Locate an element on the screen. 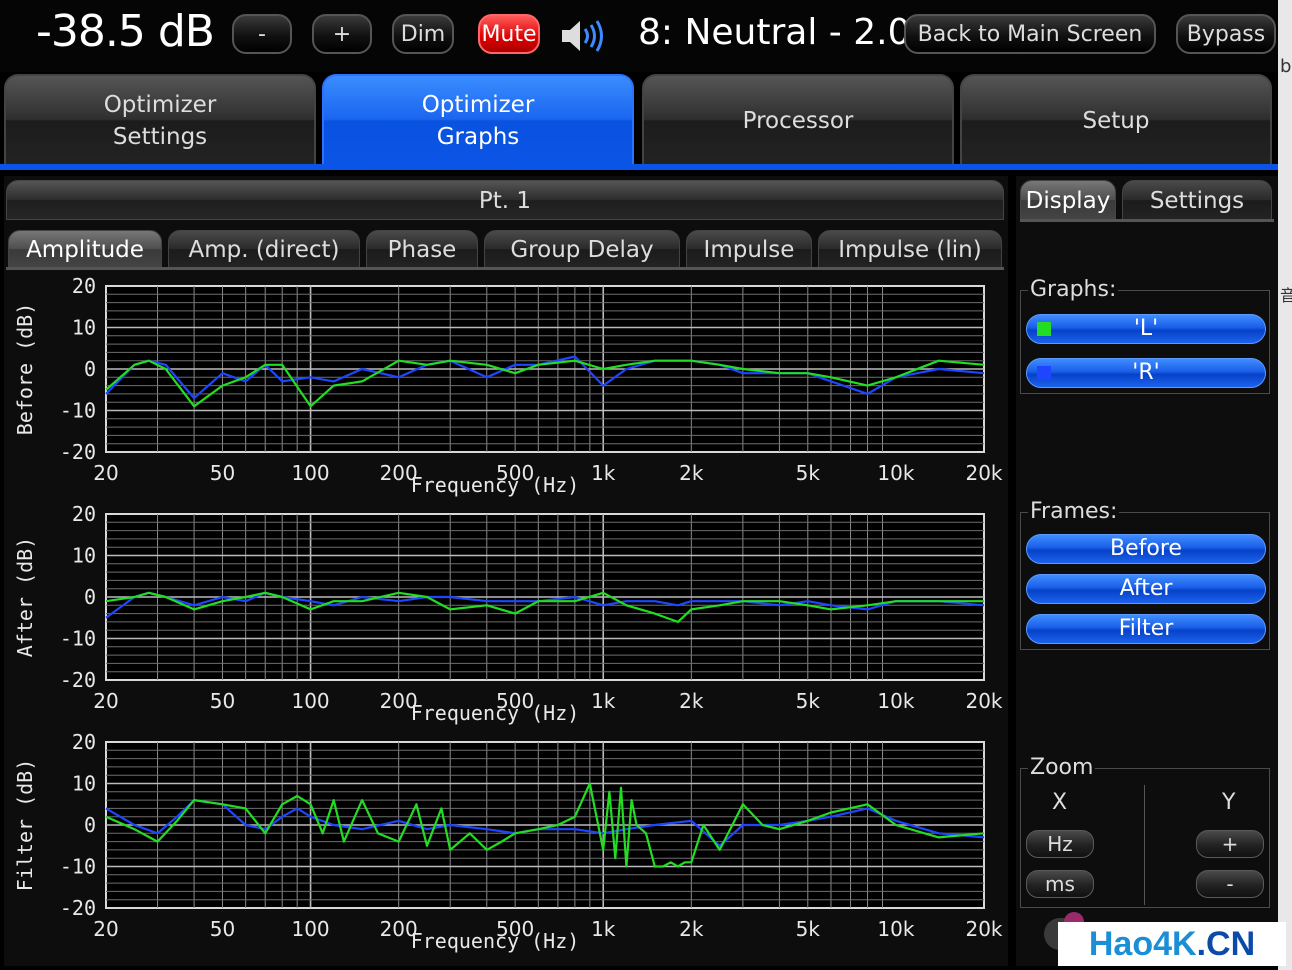  tab-side-settings: Settings is located at coordinates (1197, 200).